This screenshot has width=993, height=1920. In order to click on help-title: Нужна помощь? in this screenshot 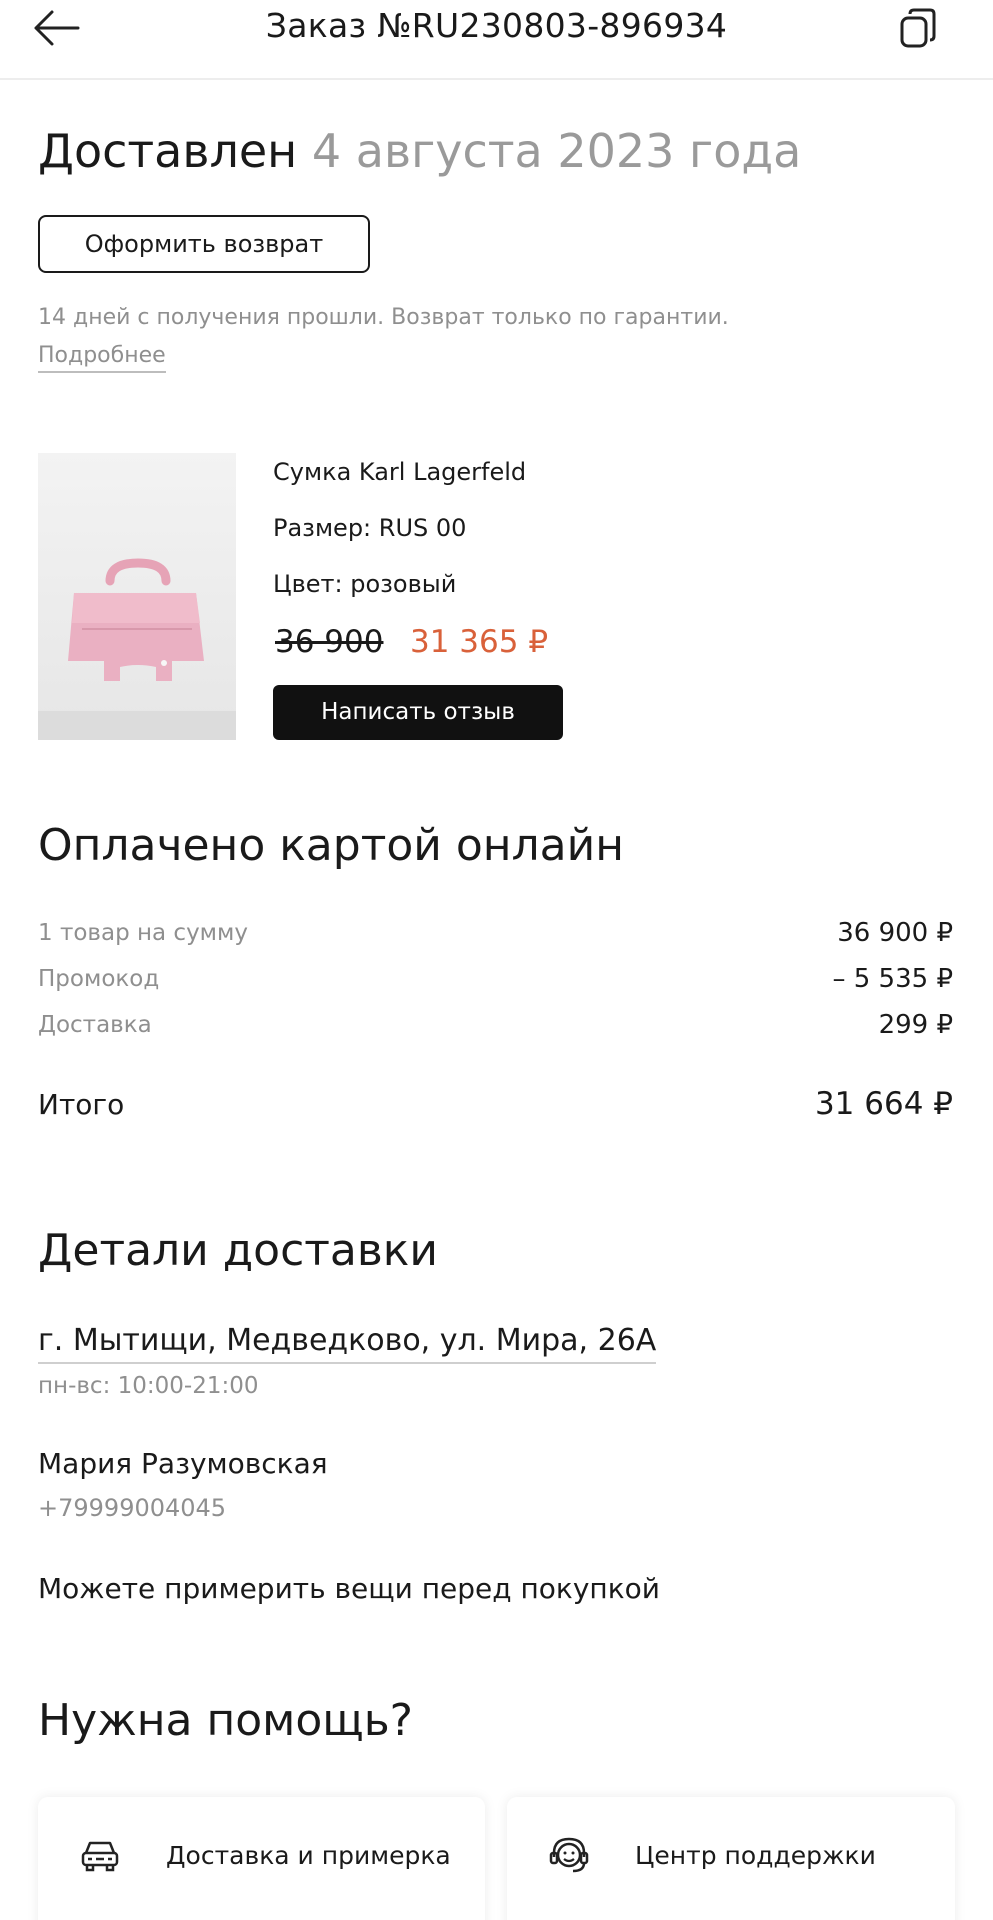, I will do `click(226, 1720)`.